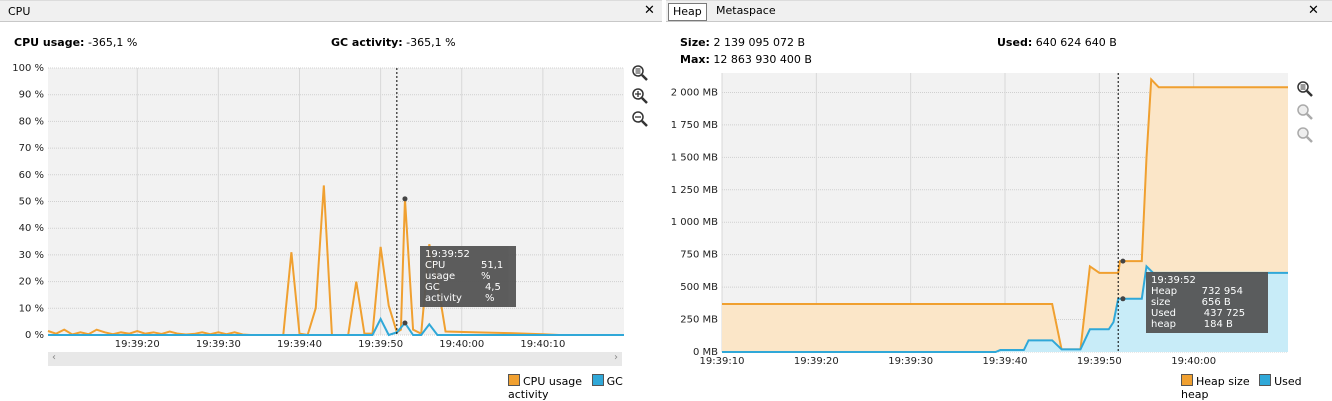 Image resolution: width=1332 pixels, height=401 pixels. What do you see at coordinates (722, 361) in the screenshot?
I see `x-tick-label: 19:39:10` at bounding box center [722, 361].